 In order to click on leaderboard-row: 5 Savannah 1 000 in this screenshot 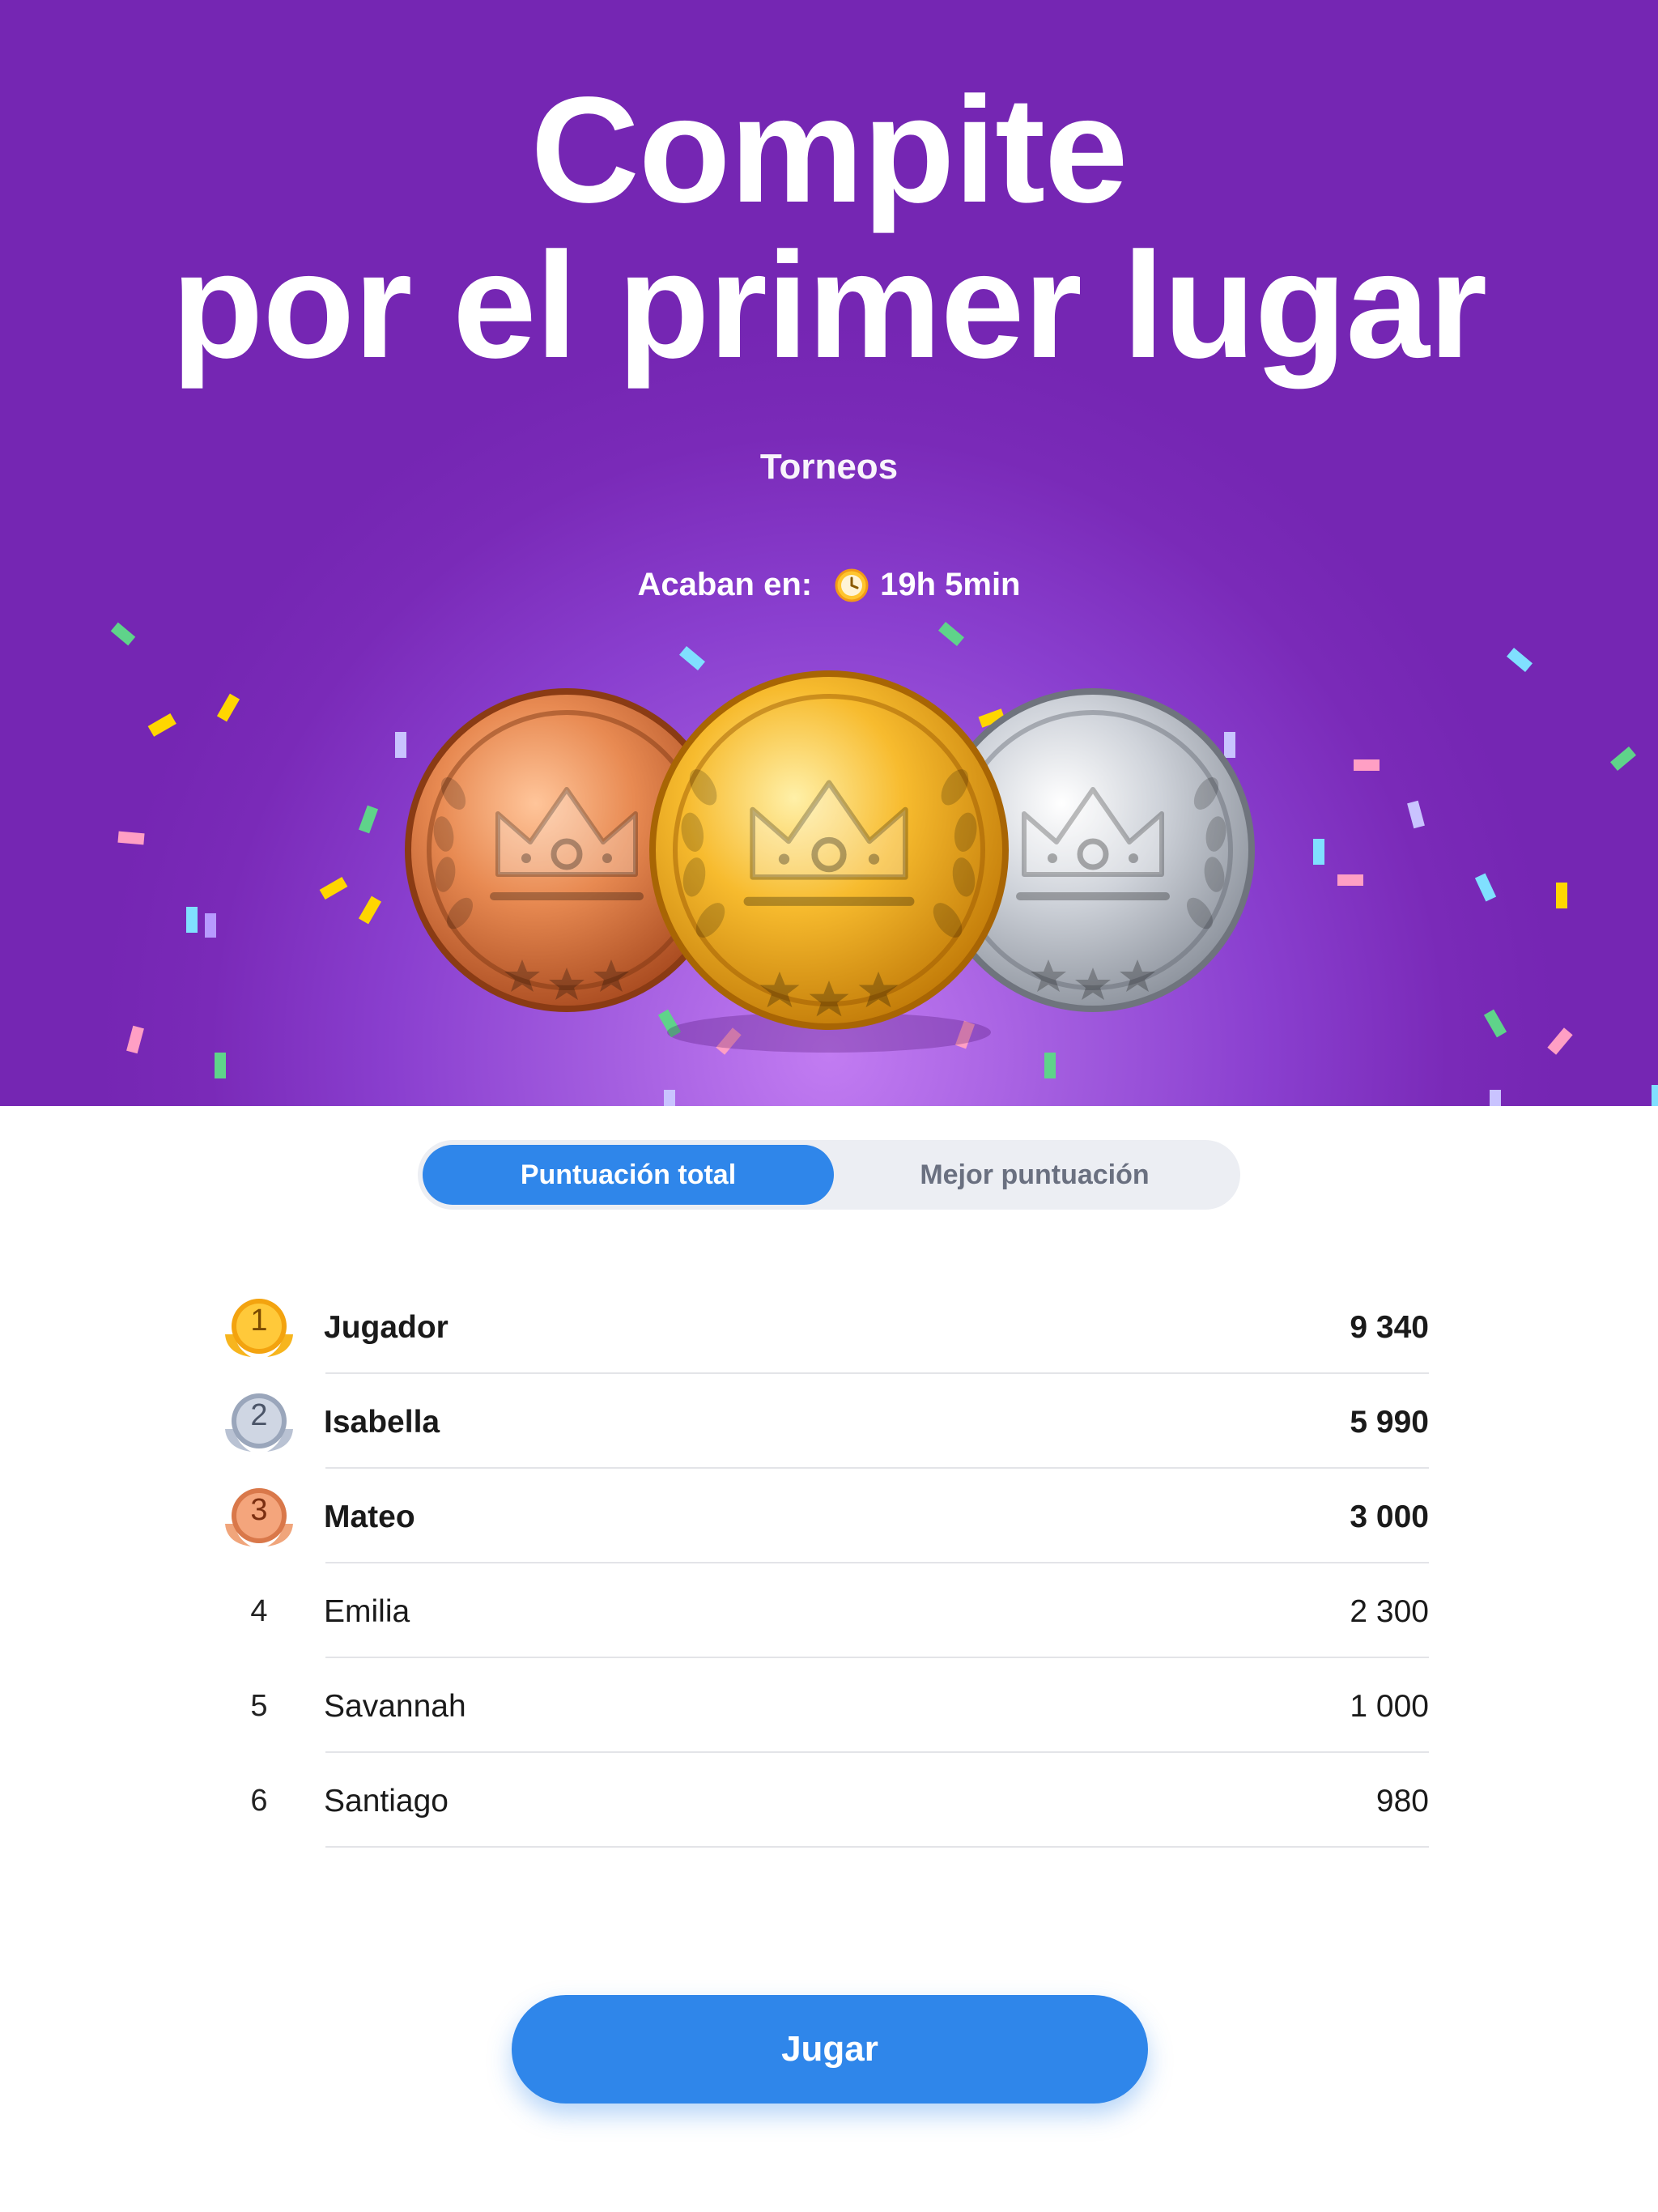, I will do `click(826, 1706)`.